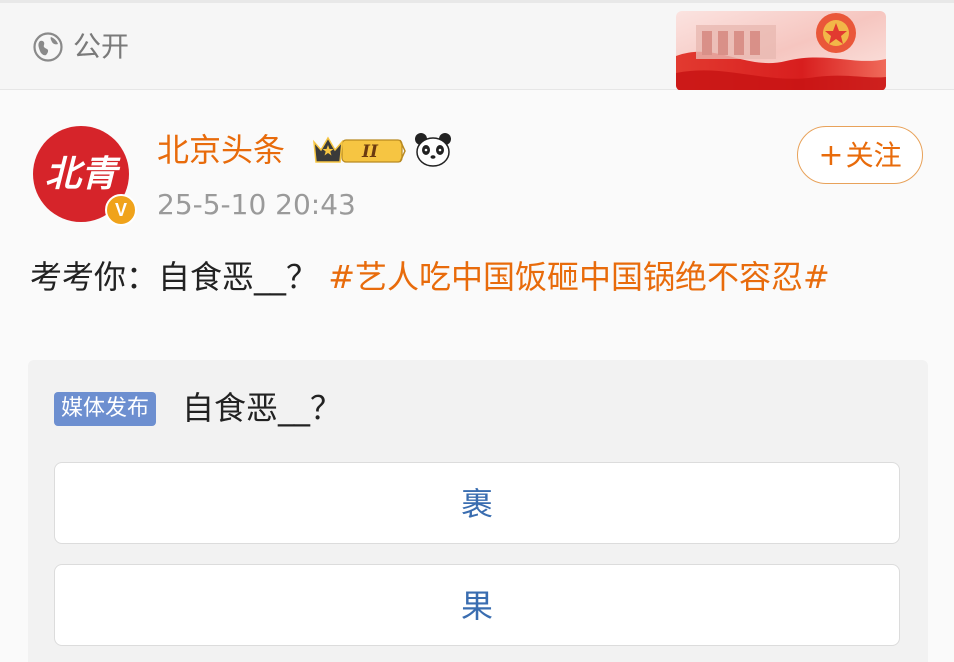 The height and width of the screenshot is (662, 954). Describe the element at coordinates (477, 605) in the screenshot. I see `poll-option: 果` at that location.